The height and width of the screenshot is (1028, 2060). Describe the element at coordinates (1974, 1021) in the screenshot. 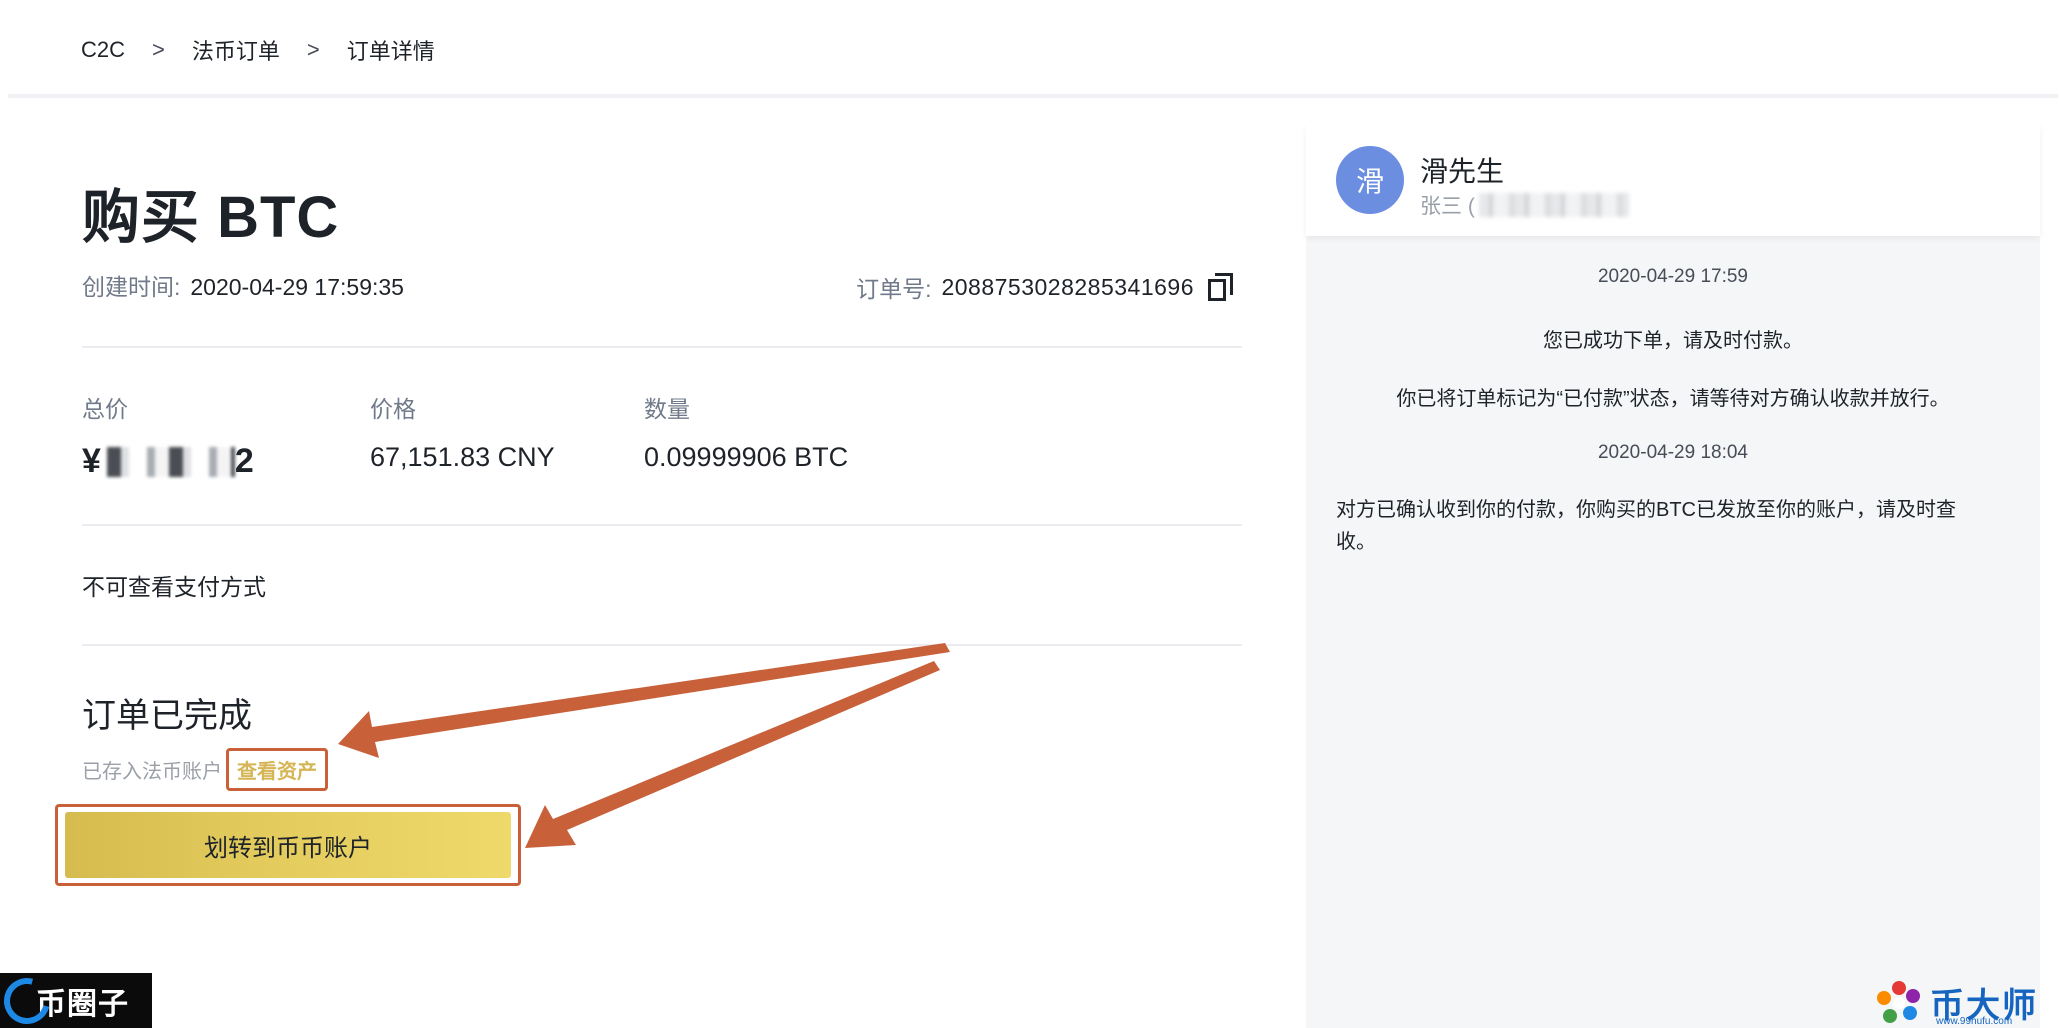

I see `watermark-right-url: www.99hufu.com` at that location.